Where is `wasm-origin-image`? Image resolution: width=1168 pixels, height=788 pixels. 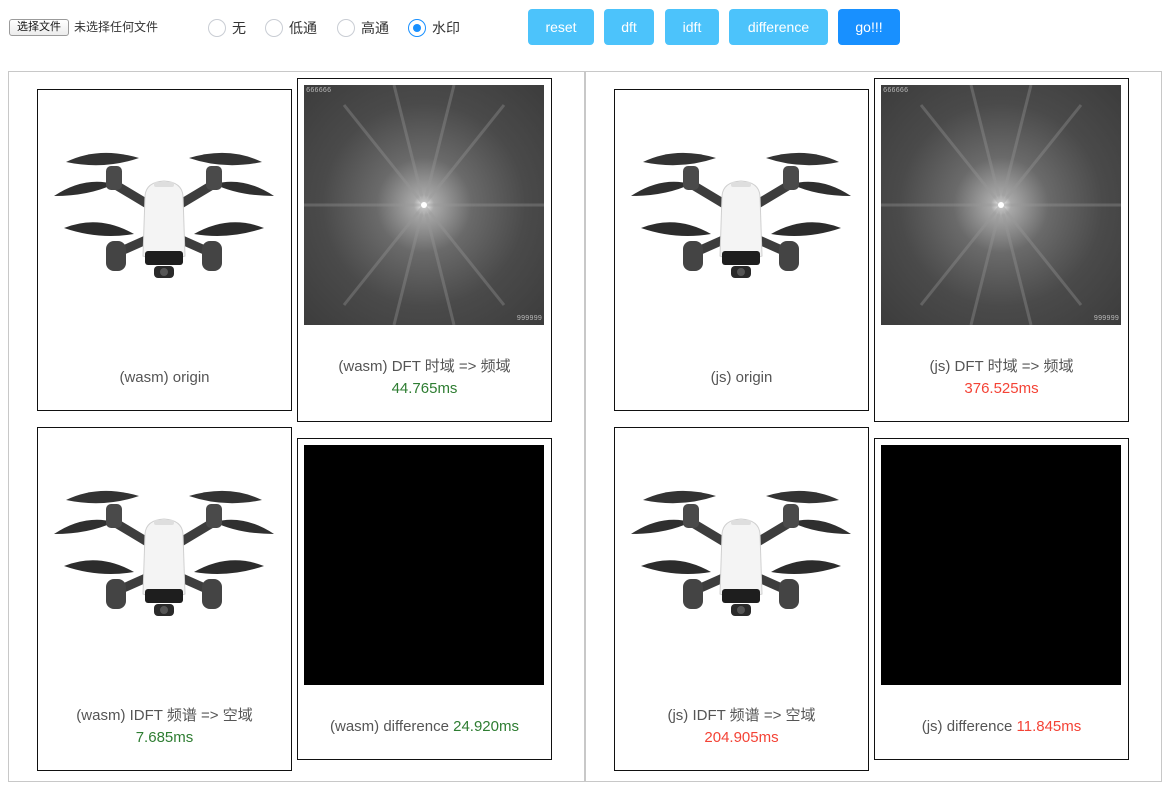 wasm-origin-image is located at coordinates (164, 216).